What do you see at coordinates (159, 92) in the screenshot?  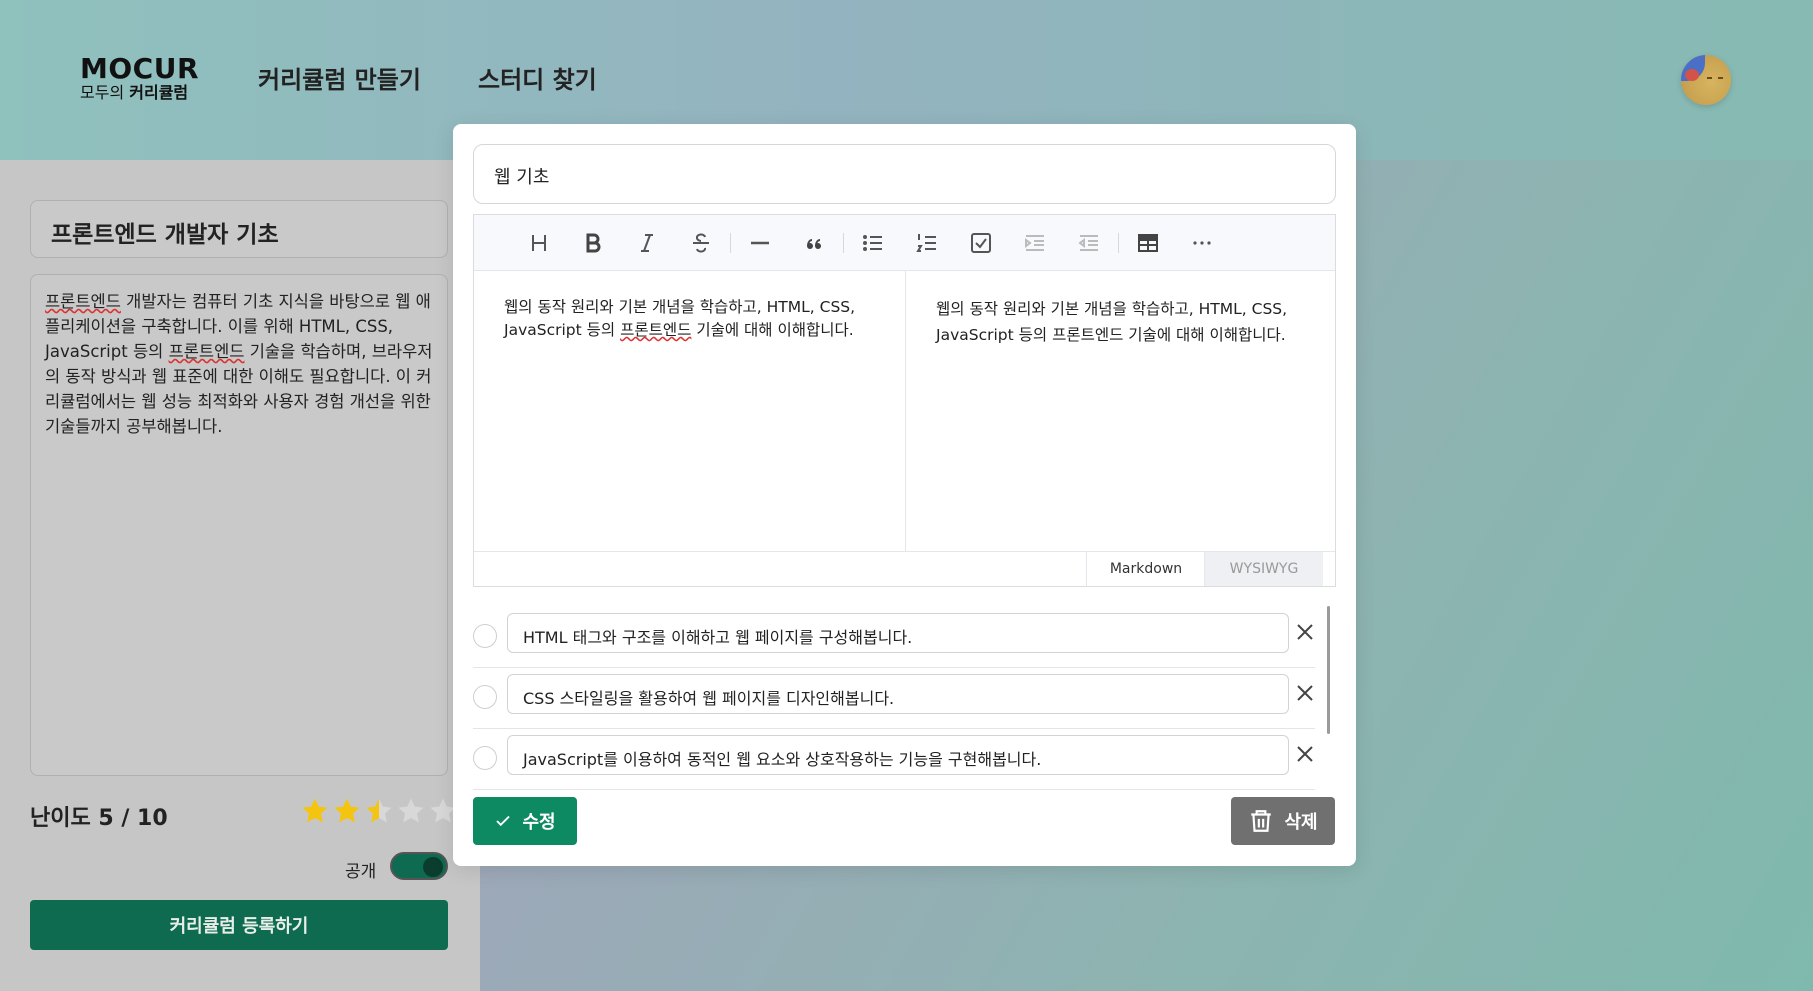 I see `logo-subtitle-bold: 커리큘럼` at bounding box center [159, 92].